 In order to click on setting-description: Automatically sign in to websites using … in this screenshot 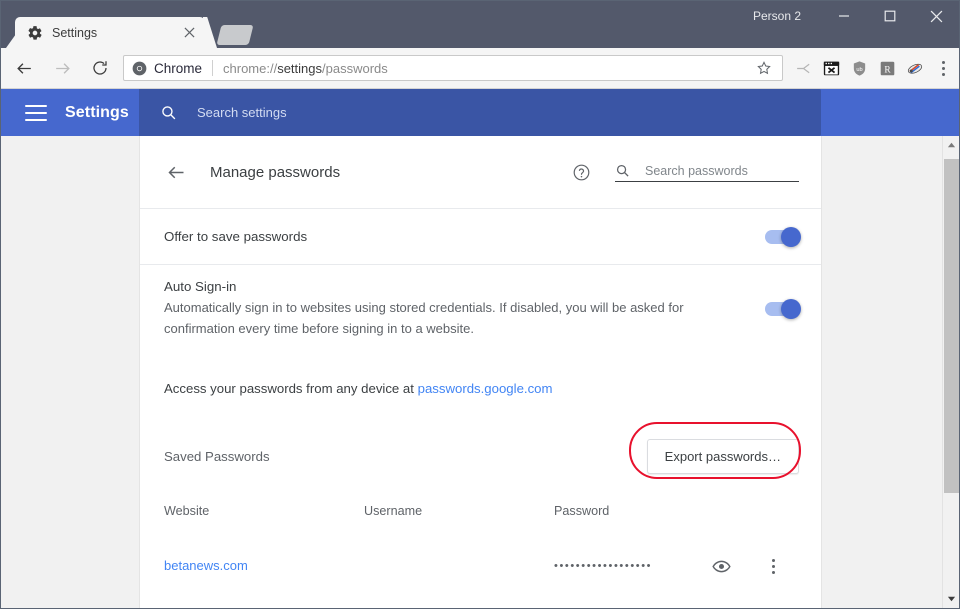, I will do `click(424, 318)`.